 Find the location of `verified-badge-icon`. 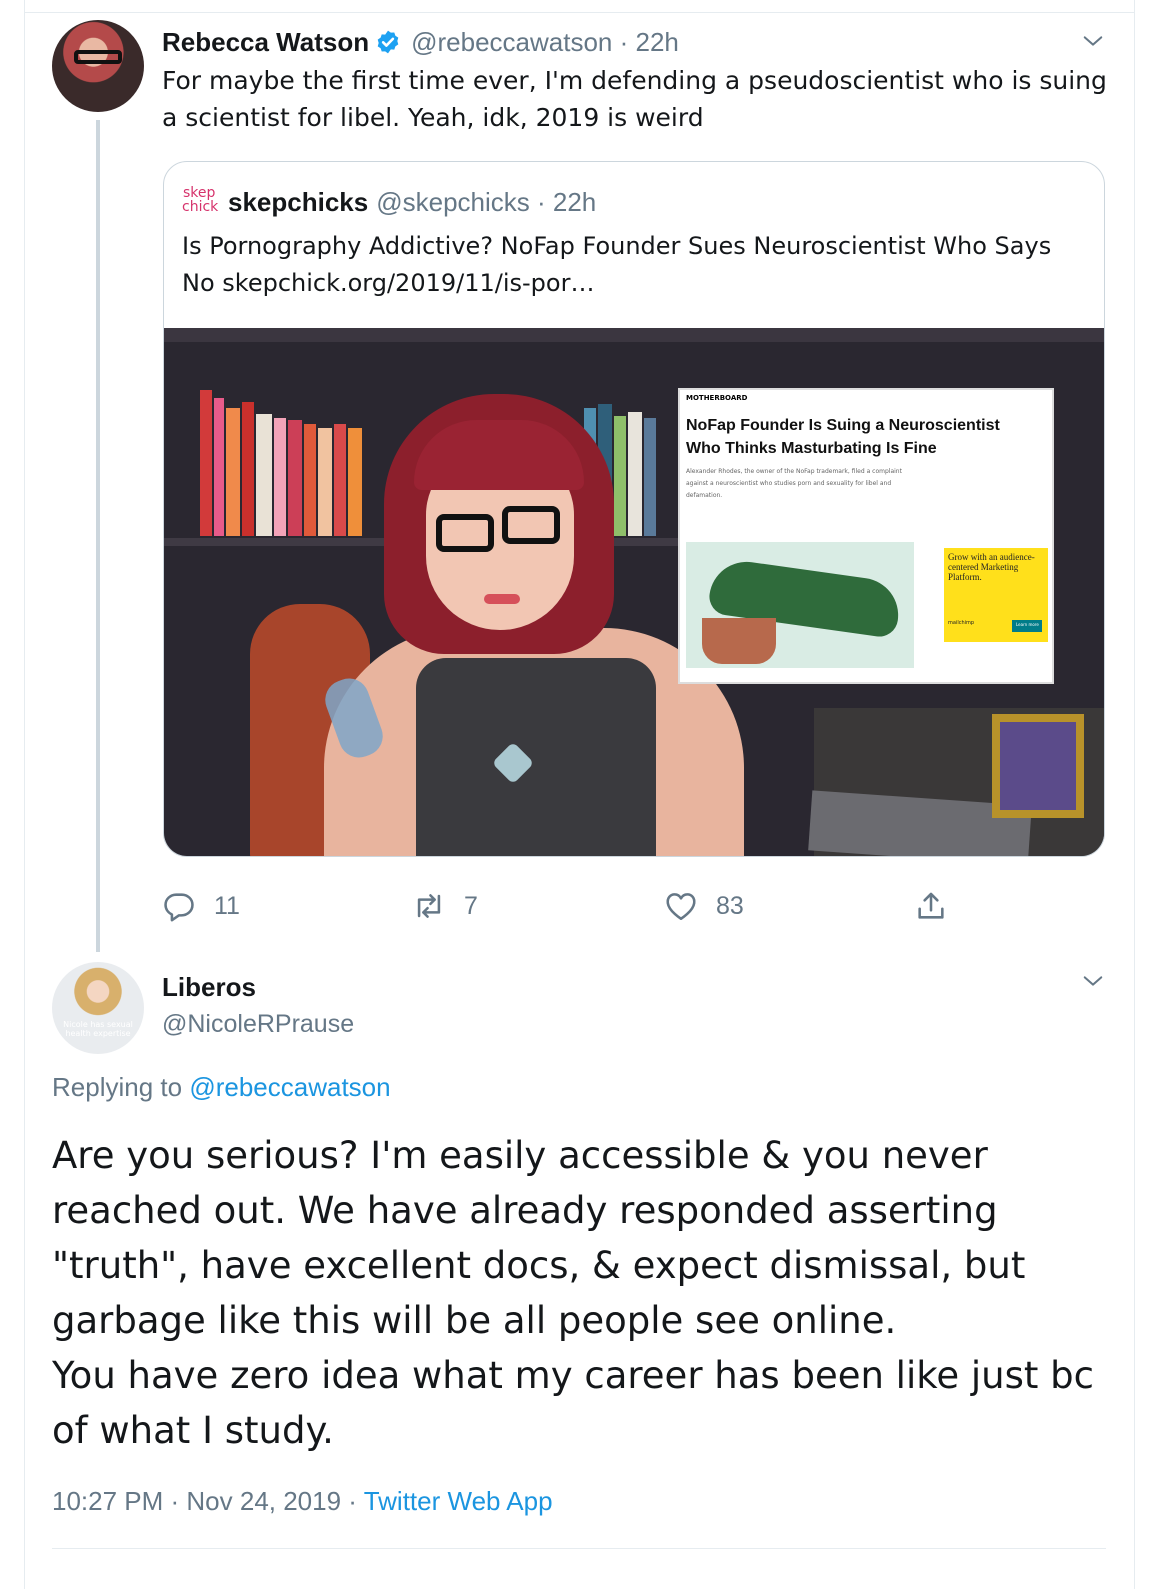

verified-badge-icon is located at coordinates (388, 42).